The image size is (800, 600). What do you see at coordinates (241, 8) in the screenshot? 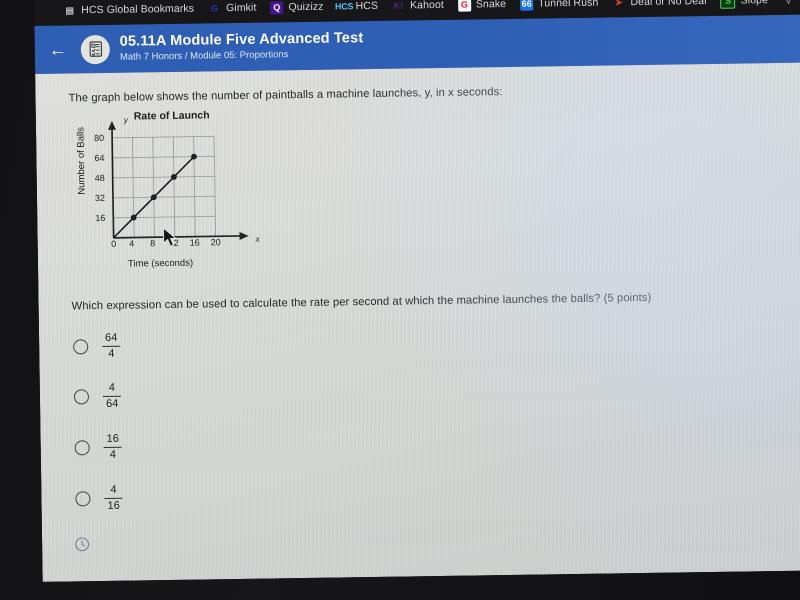
I see `bookmark-label: Gimkit` at bounding box center [241, 8].